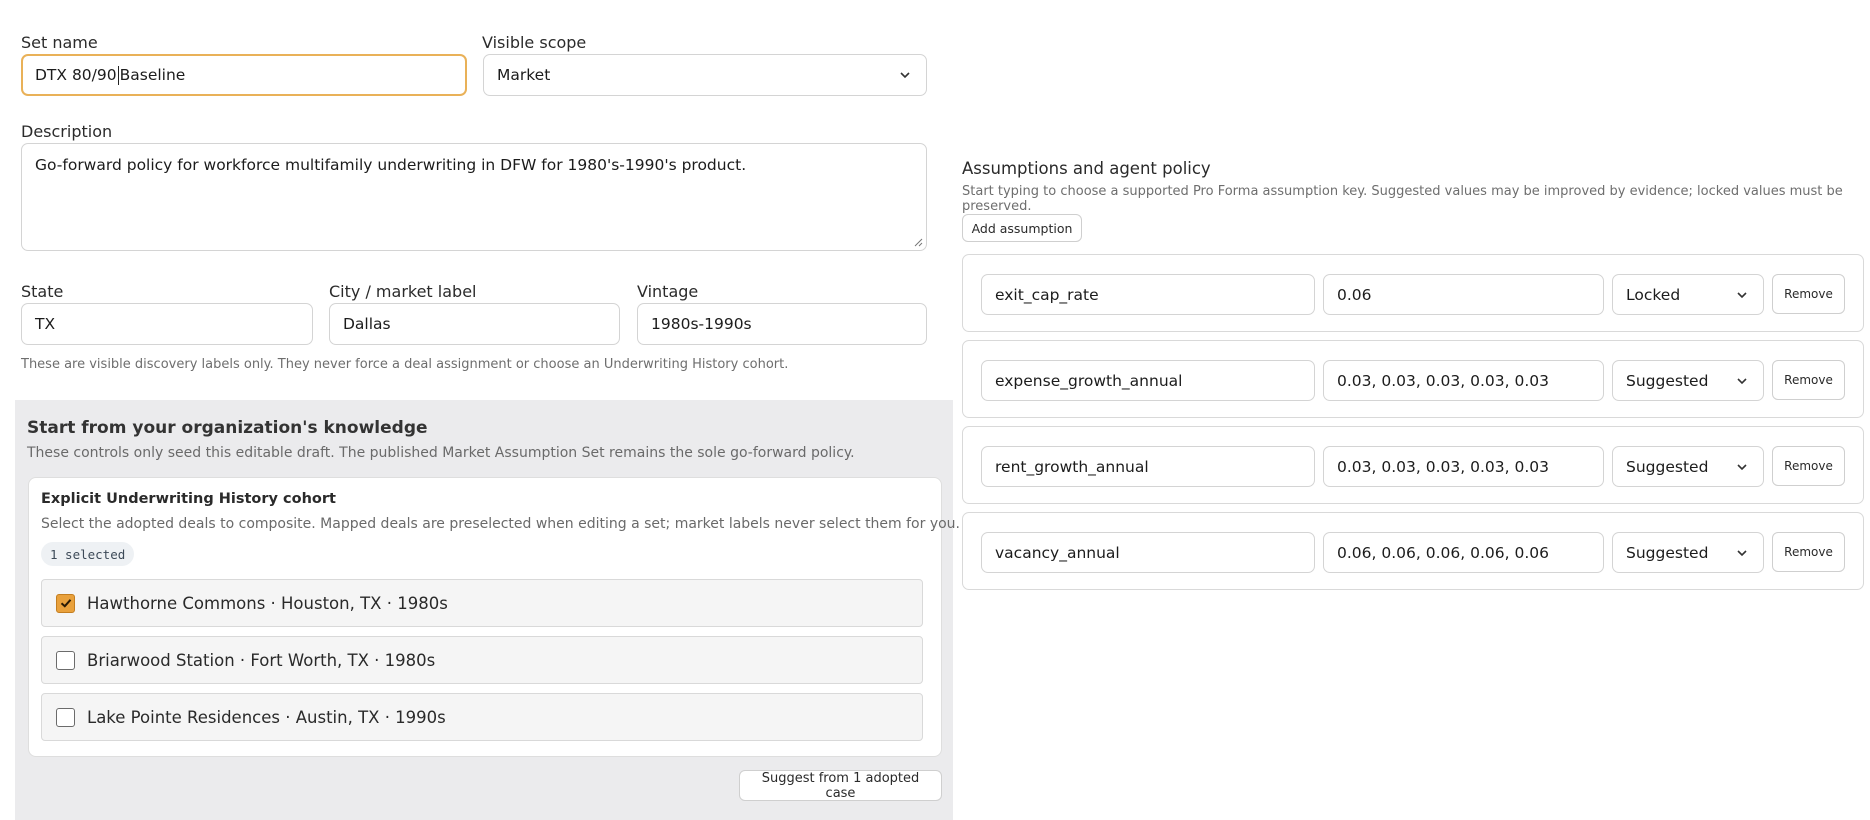 Image resolution: width=1870 pixels, height=820 pixels. What do you see at coordinates (534, 42) in the screenshot?
I see `visible-scope-label: Visible scope` at bounding box center [534, 42].